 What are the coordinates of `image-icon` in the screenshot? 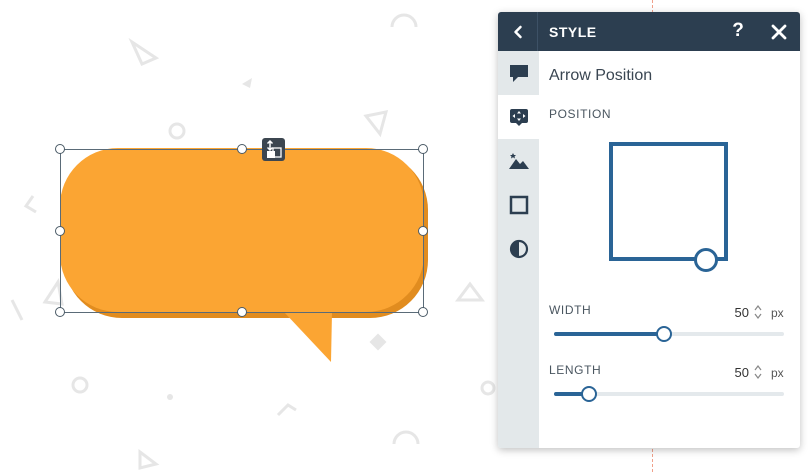 It's located at (518, 161).